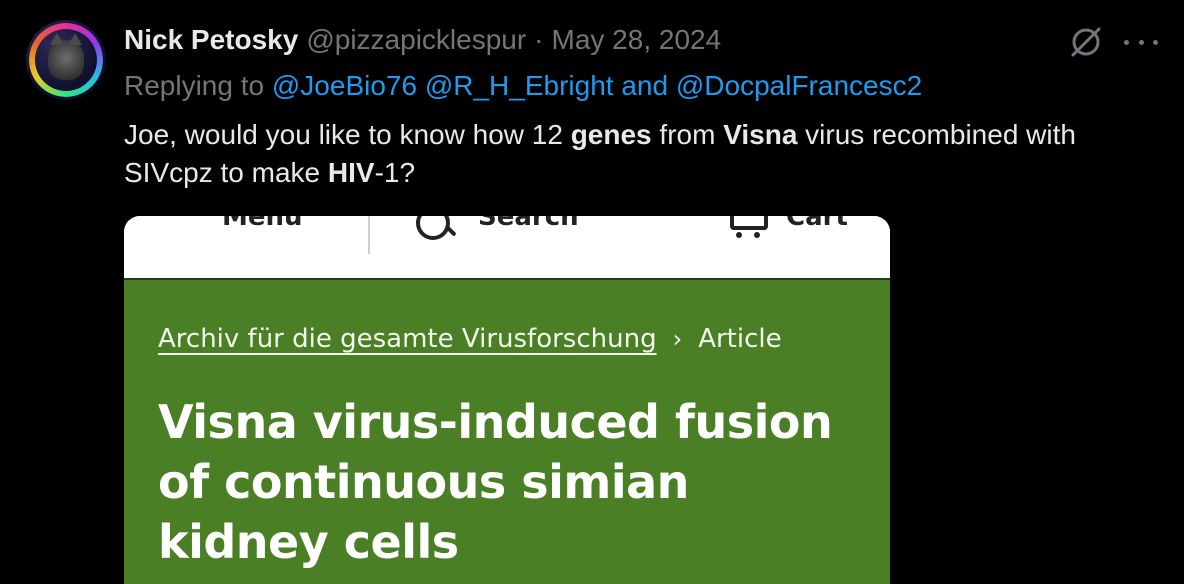 The height and width of the screenshot is (584, 1184). What do you see at coordinates (749, 223) in the screenshot?
I see `cart-icon` at bounding box center [749, 223].